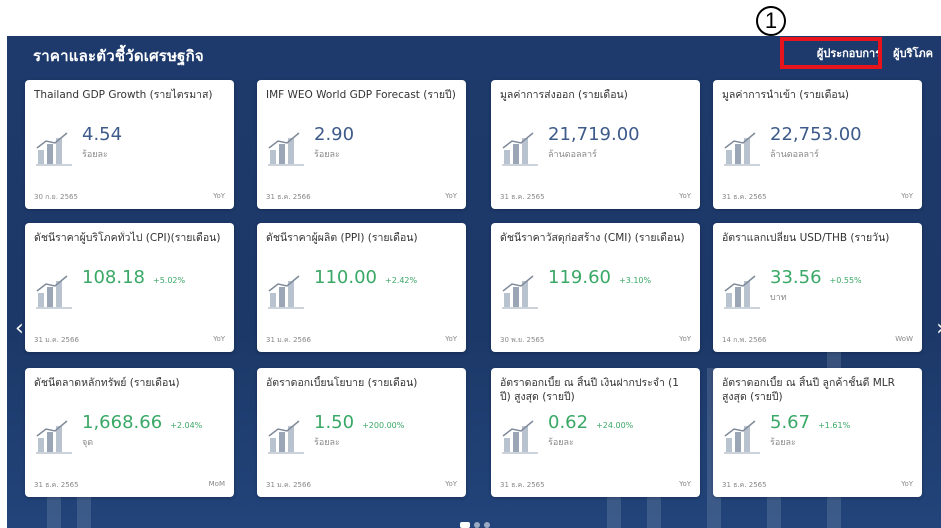 This screenshot has height=528, width=941. I want to click on card-value: 1,668.66, so click(122, 422).